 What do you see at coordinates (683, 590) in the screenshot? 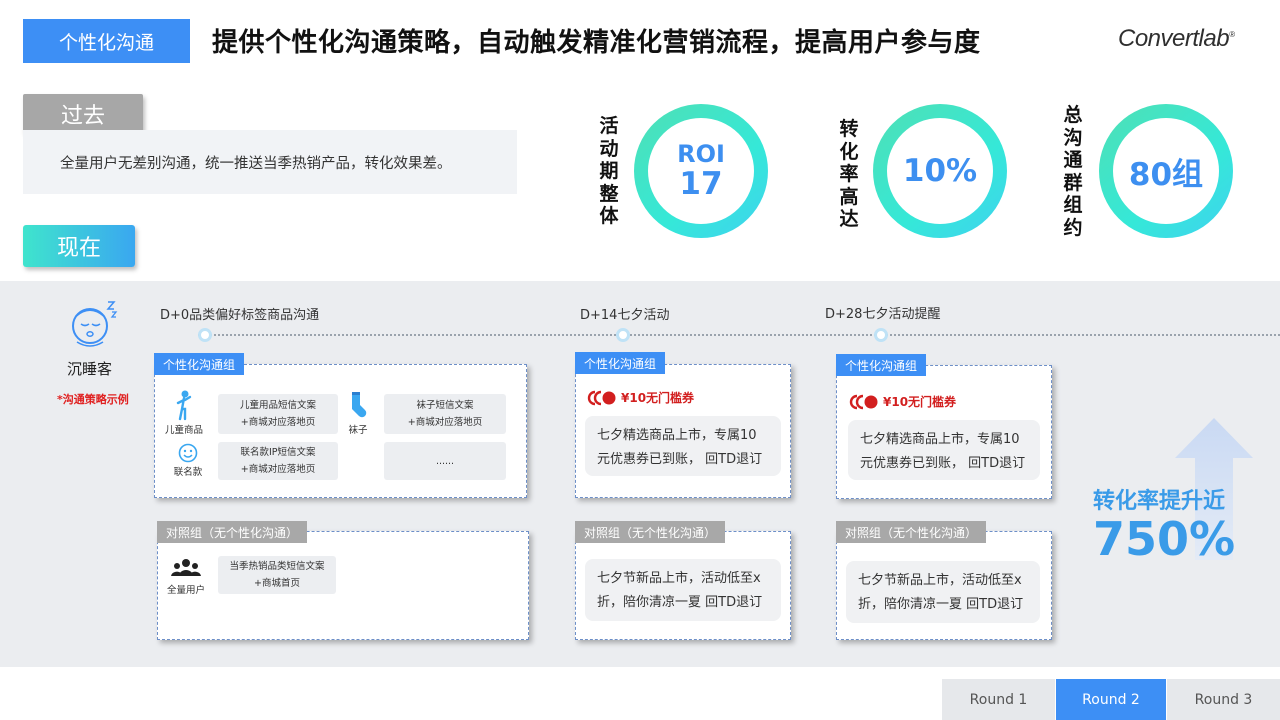
I see `stage2-control-message: 七夕节新品上市，活动低至x折，陪你清凉一夏 回TD退订` at bounding box center [683, 590].